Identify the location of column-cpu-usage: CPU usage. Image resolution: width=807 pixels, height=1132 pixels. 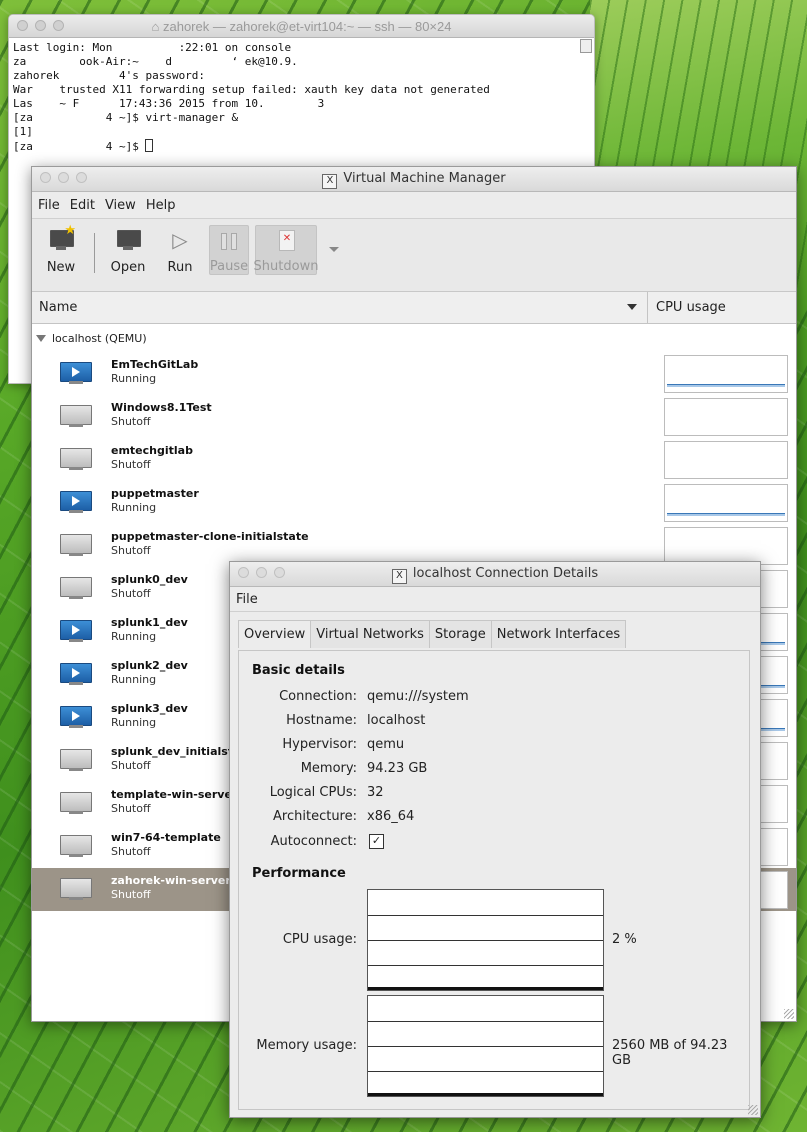
(687, 307).